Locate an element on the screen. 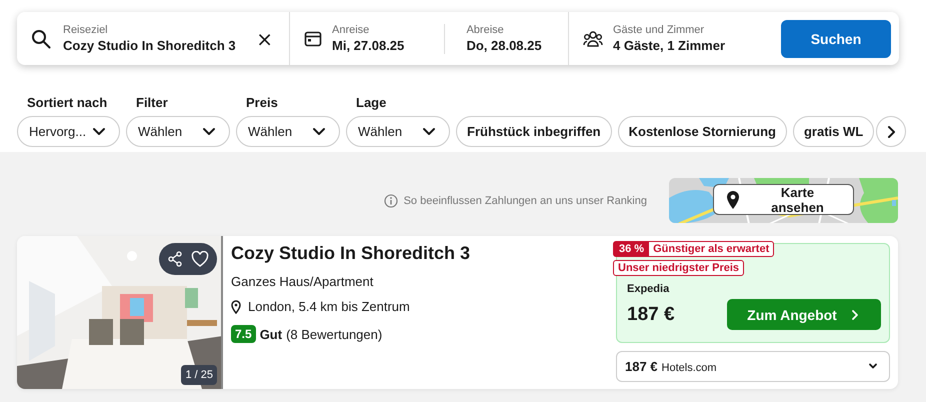 This screenshot has width=926, height=402. people-icon is located at coordinates (593, 39).